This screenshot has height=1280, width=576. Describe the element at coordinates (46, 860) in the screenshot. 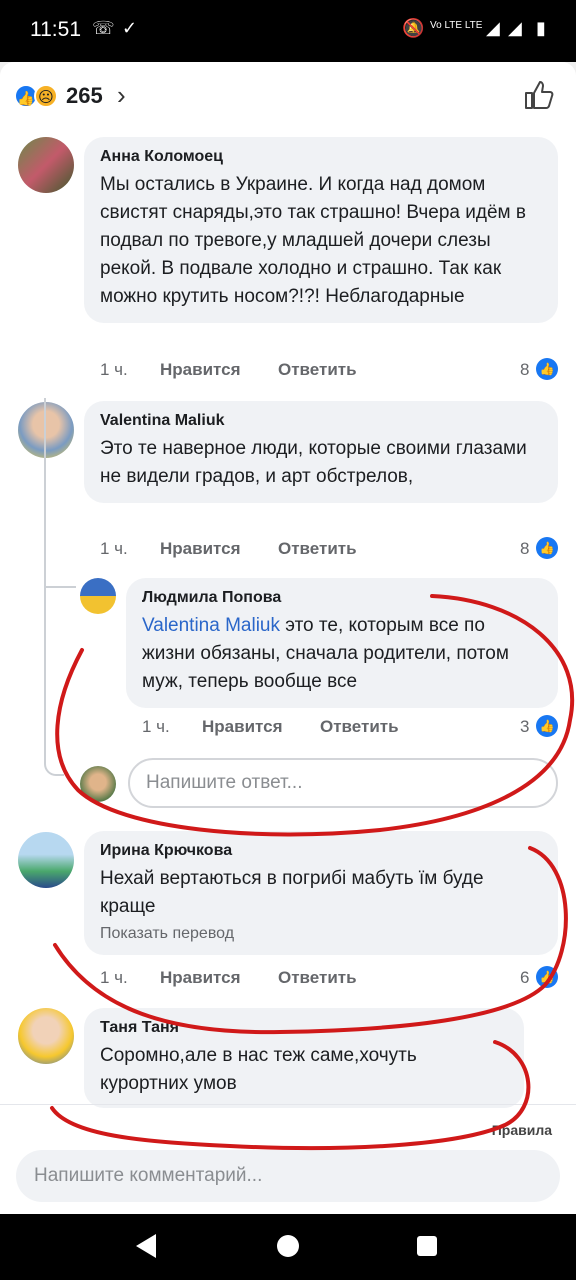

I see `avatar-iryna` at that location.